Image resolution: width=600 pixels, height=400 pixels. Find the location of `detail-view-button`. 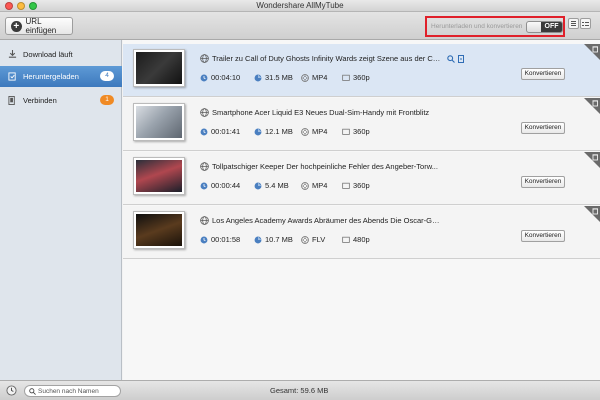

detail-view-button is located at coordinates (585, 23).